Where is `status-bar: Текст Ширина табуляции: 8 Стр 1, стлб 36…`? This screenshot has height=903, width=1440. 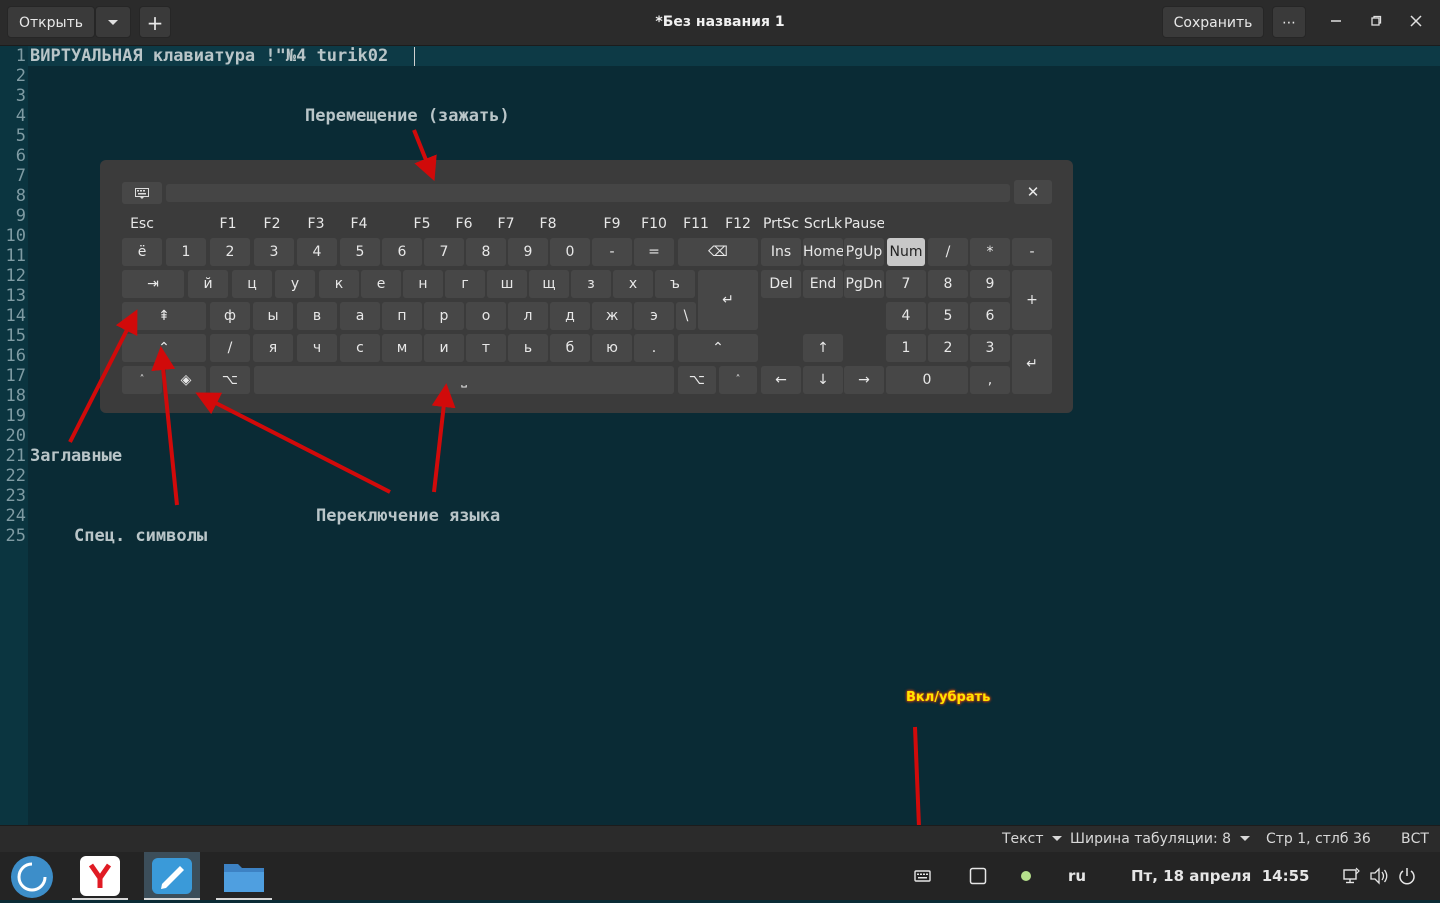 status-bar: Текст Ширина табуляции: 8 Стр 1, стлб 36… is located at coordinates (720, 839).